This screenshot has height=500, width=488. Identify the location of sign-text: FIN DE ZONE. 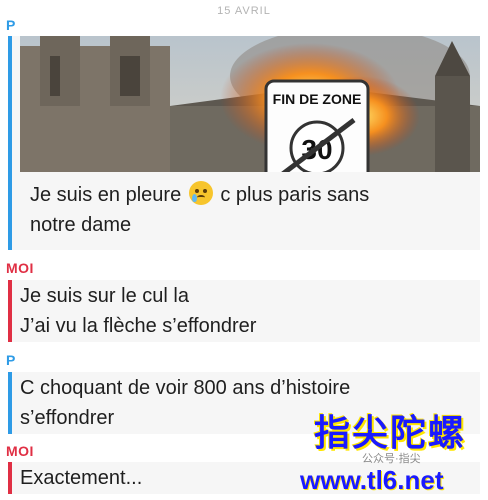
(317, 99).